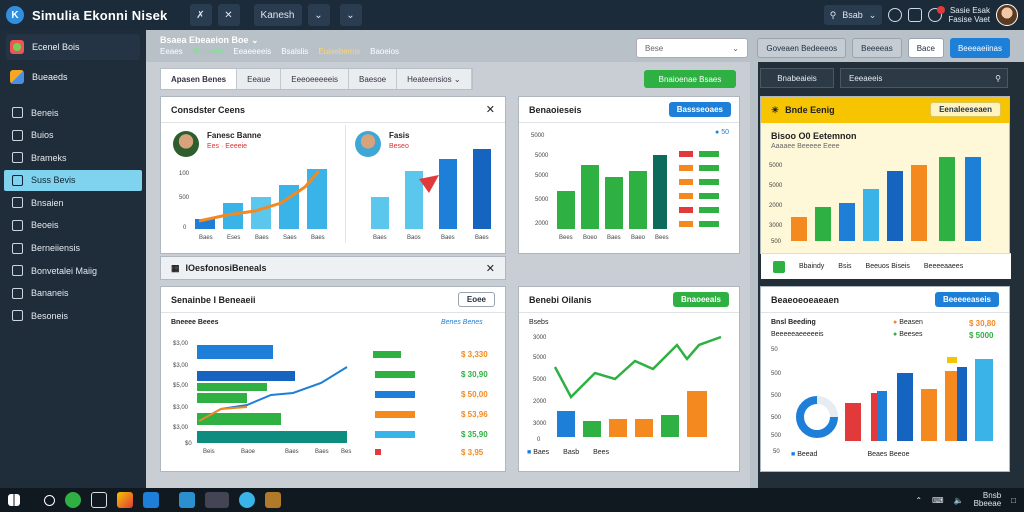 The image size is (1024, 512). Describe the element at coordinates (472, 452) in the screenshot. I see `value-label: $ 3,95` at that location.